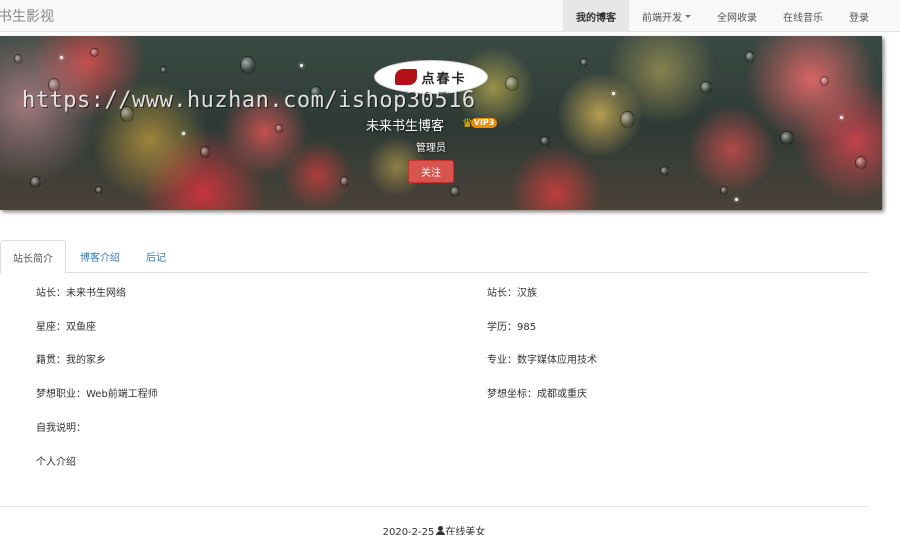  I want to click on profile-tabs: 站长简介 博客介绍 后记, so click(434, 257).